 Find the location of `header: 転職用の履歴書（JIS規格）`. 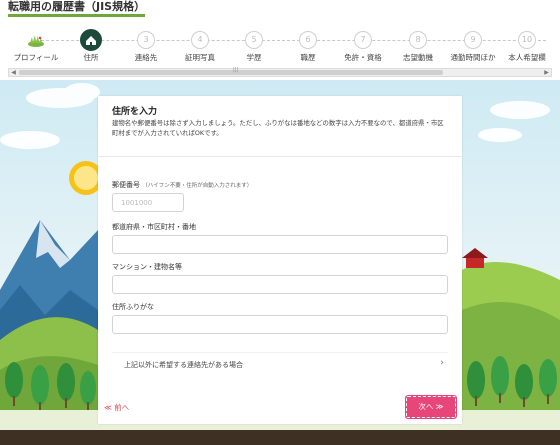

header: 転職用の履歴書（JIS規格） is located at coordinates (280, 10).